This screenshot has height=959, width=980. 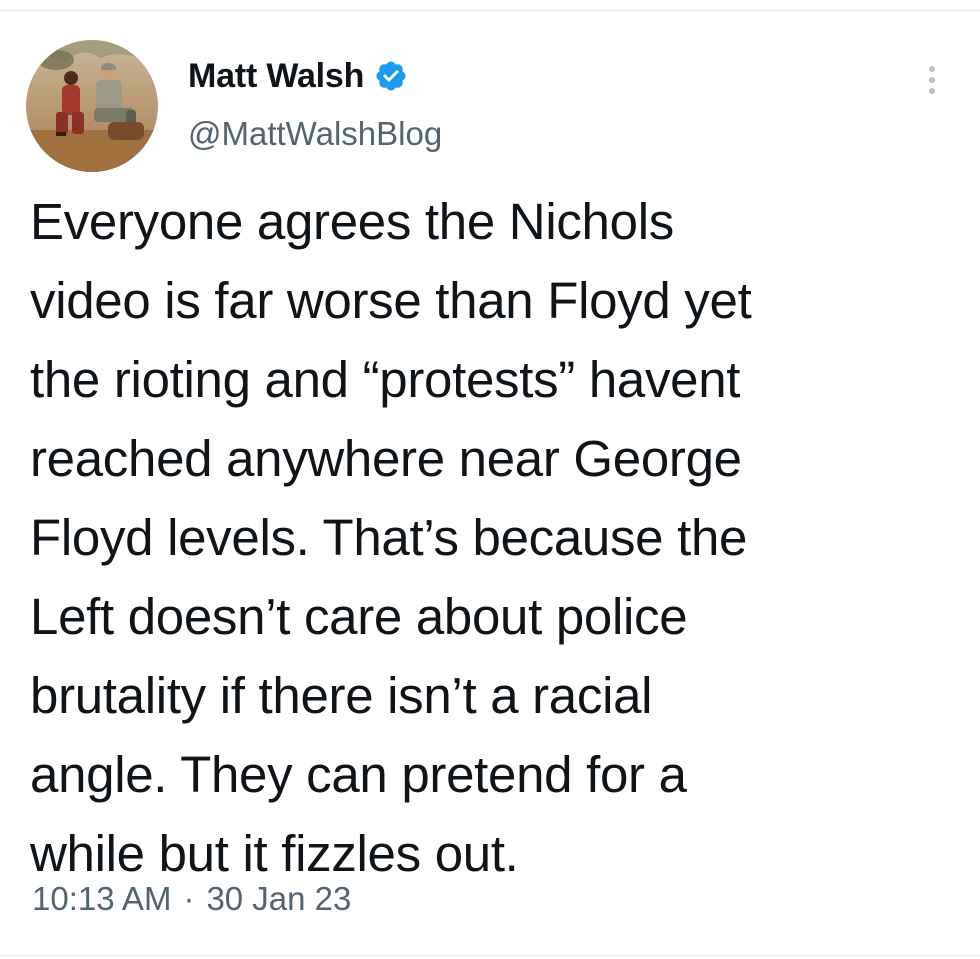 What do you see at coordinates (490, 10) in the screenshot?
I see `top-divider` at bounding box center [490, 10].